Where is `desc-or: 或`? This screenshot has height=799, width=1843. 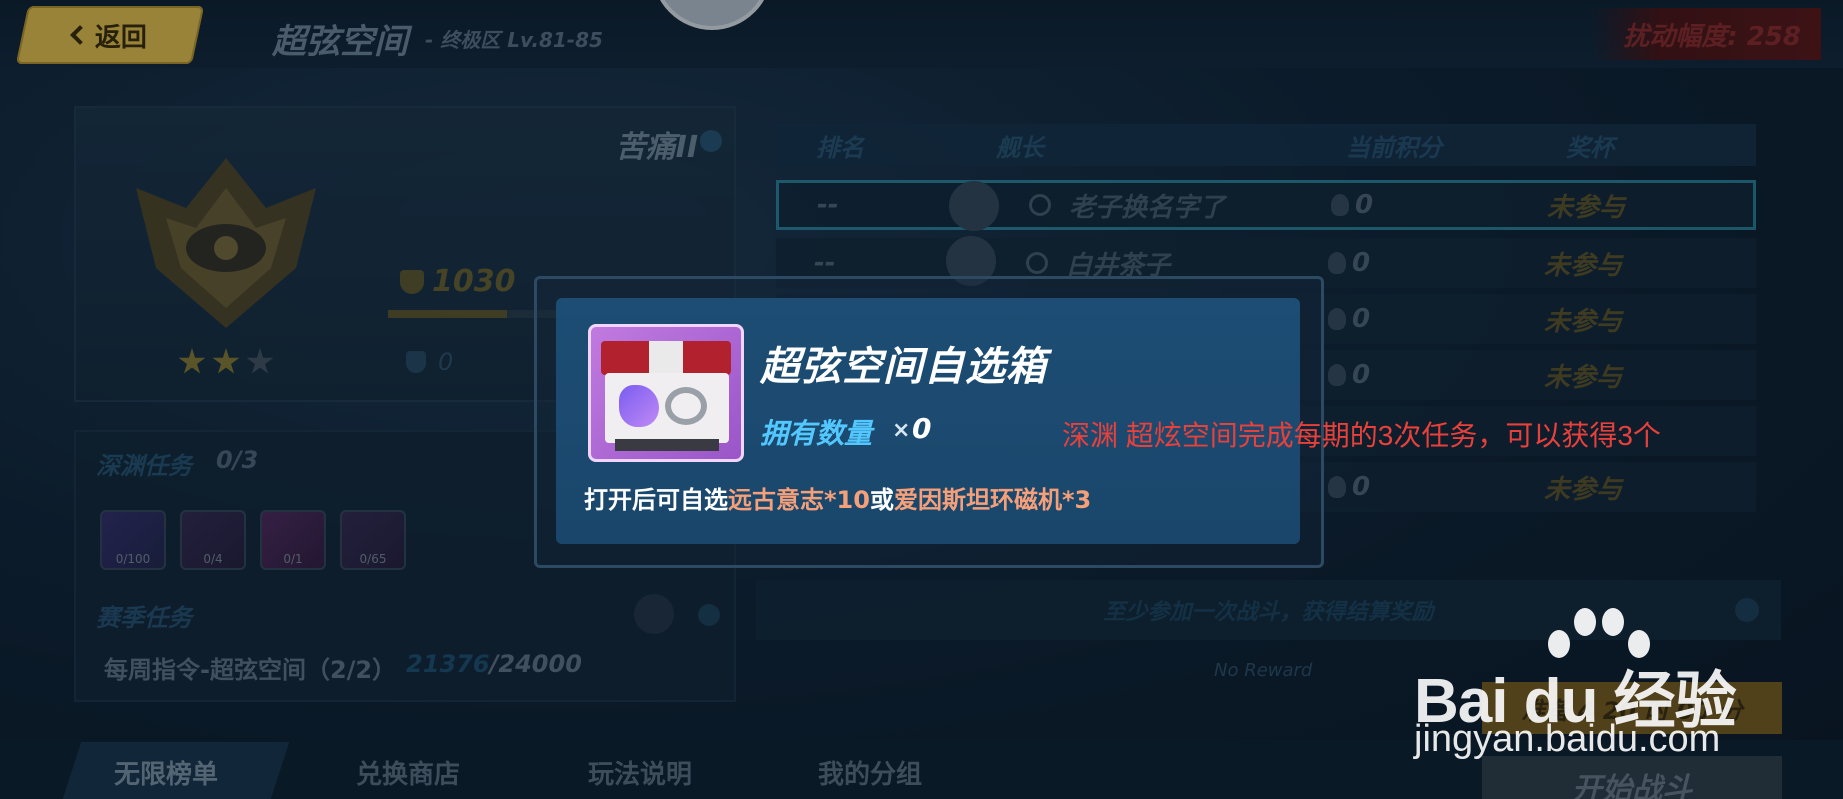 desc-or: 或 is located at coordinates (881, 500).